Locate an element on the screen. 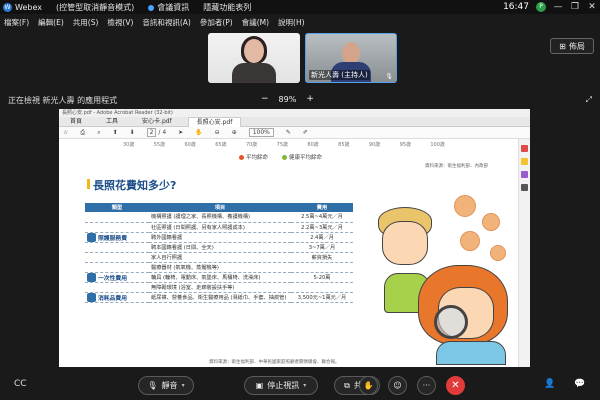  participant-body is located at coordinates (254, 73).